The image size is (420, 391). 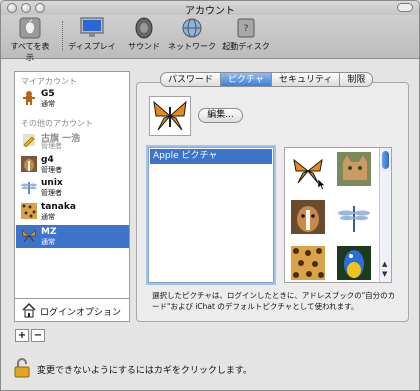 What do you see at coordinates (72, 187) in the screenshot?
I see `account-item-unix: unix 管理者` at bounding box center [72, 187].